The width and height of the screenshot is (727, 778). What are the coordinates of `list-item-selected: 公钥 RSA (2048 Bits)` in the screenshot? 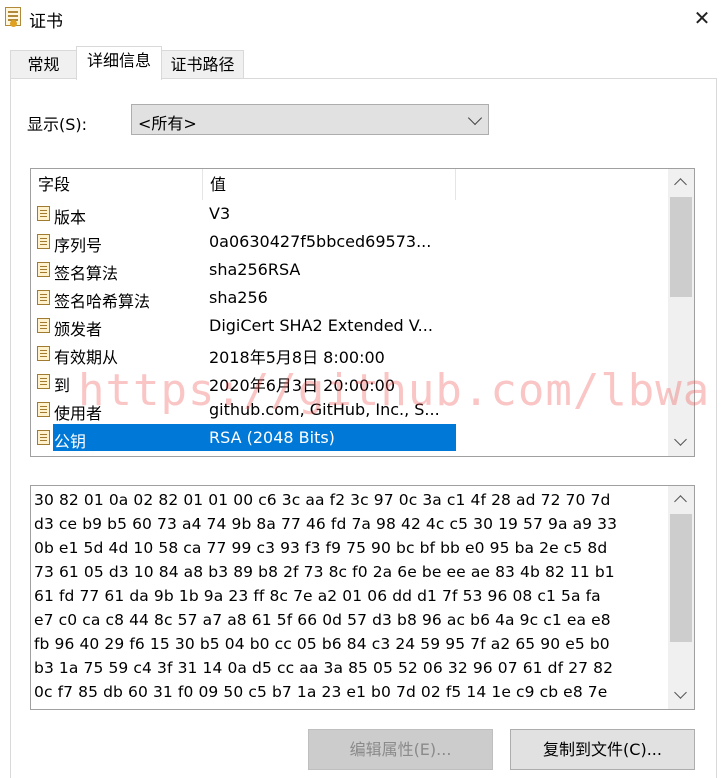 It's located at (243, 438).